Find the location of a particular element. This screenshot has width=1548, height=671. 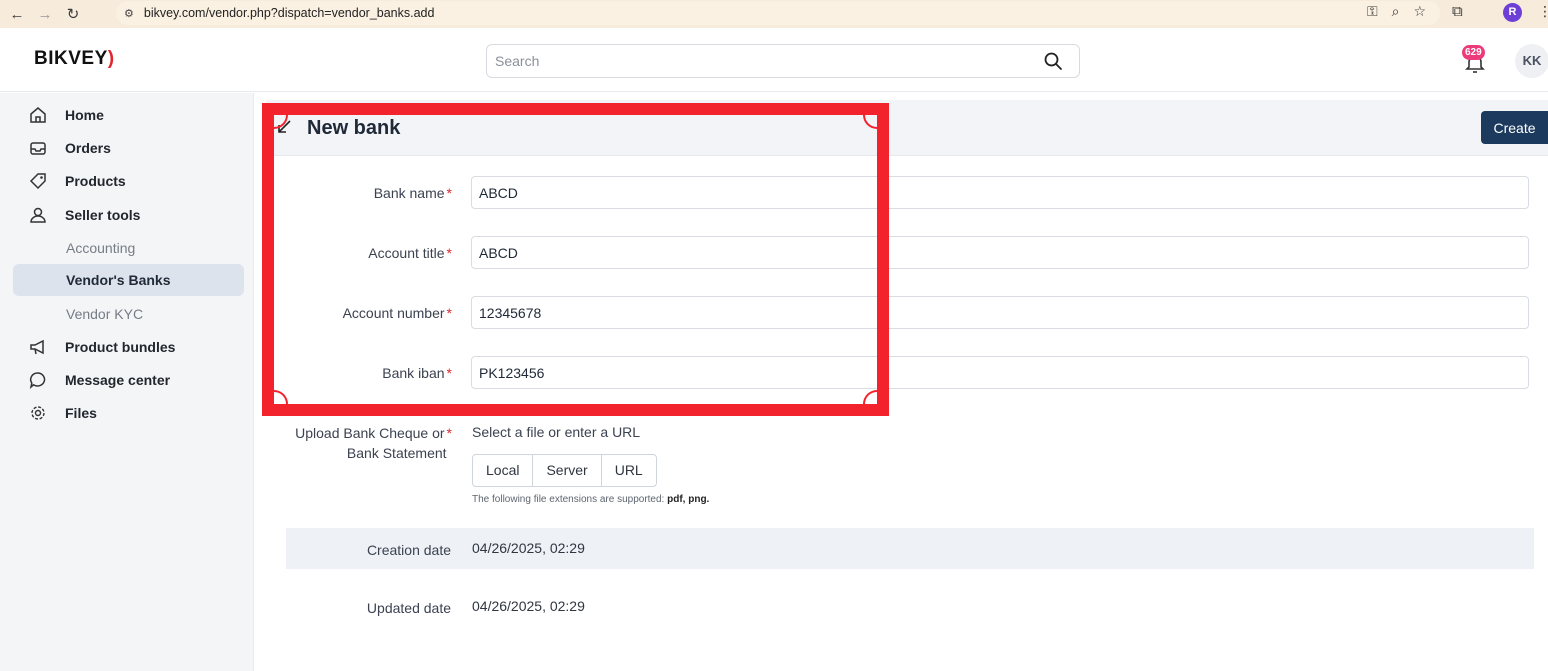

upload-server-button: Server is located at coordinates (567, 470).